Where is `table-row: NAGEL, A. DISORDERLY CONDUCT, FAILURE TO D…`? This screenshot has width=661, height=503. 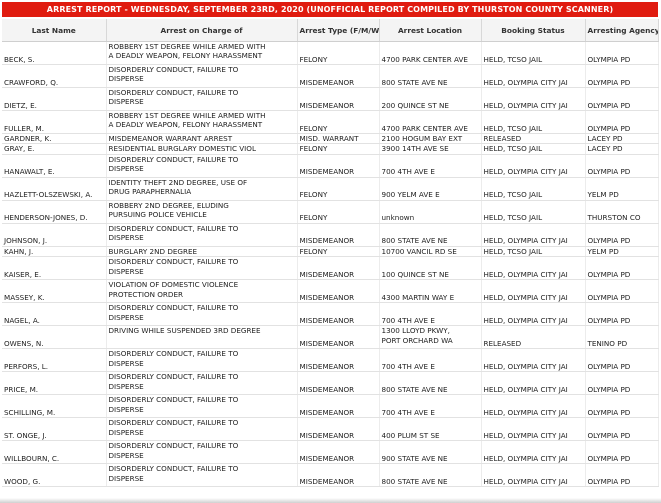 table-row: NAGEL, A. DISORDERLY CONDUCT, FAILURE TO D… is located at coordinates (330, 314).